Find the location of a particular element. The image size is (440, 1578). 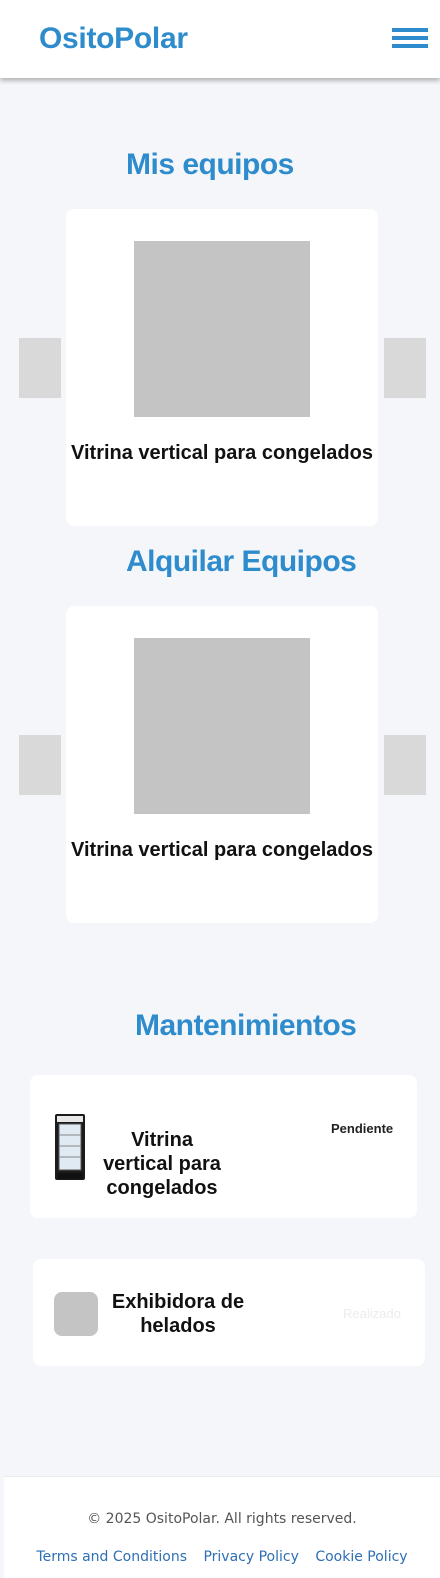

maintenance-item-name: Exhibidora de helados is located at coordinates (178, 1314).